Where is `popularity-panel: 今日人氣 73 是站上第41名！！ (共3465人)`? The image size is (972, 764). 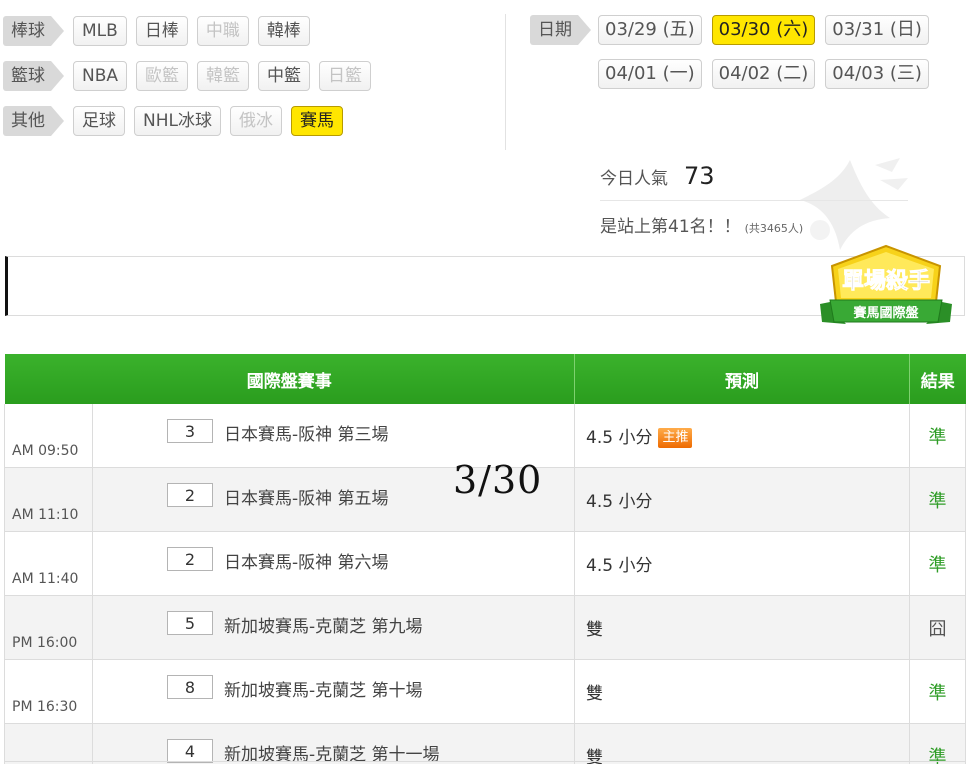 popularity-panel: 今日人氣 73 是站上第41名！！ (共3465人) is located at coordinates (754, 200).